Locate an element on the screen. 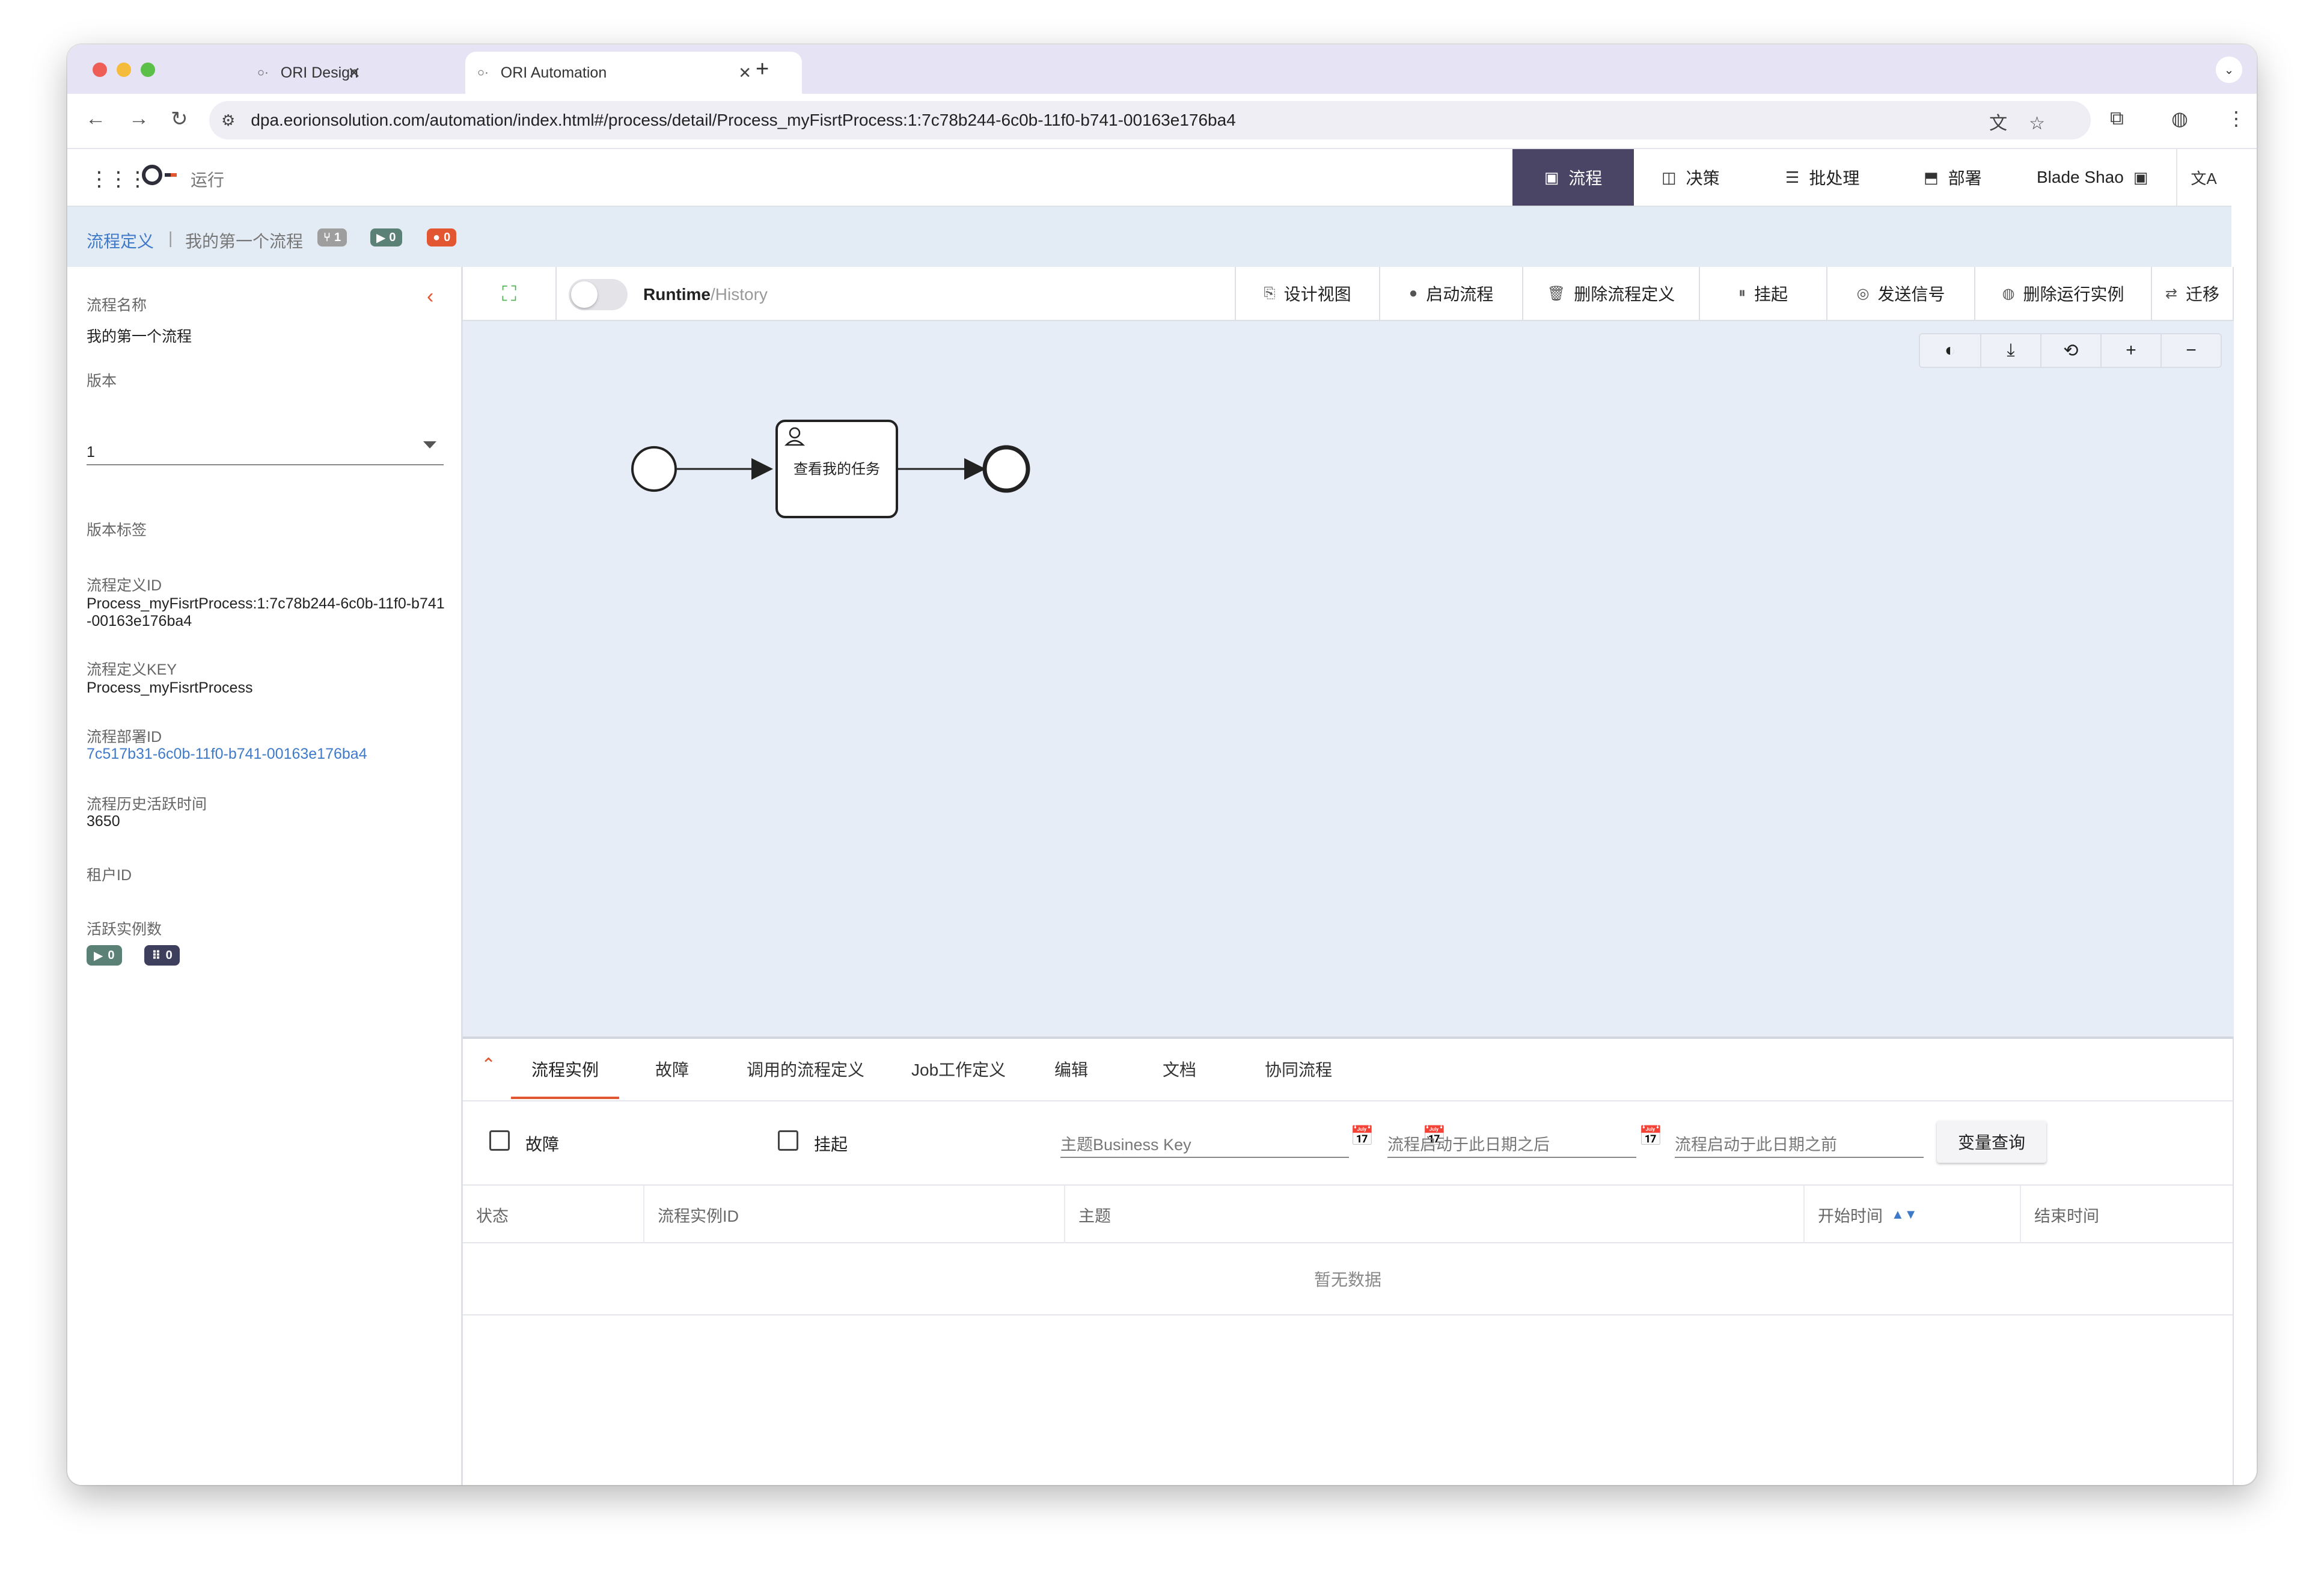 Image resolution: width=2324 pixels, height=1574 pixels. button-label: 设计视图 is located at coordinates (1317, 294).